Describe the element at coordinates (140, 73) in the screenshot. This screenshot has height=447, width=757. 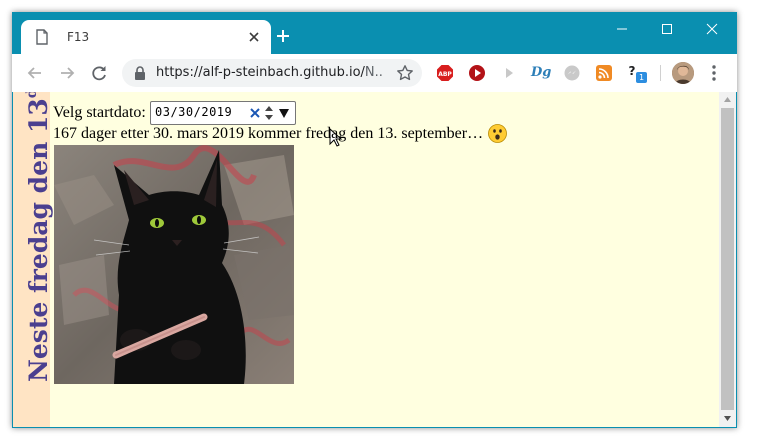
I see `lock-icon` at that location.